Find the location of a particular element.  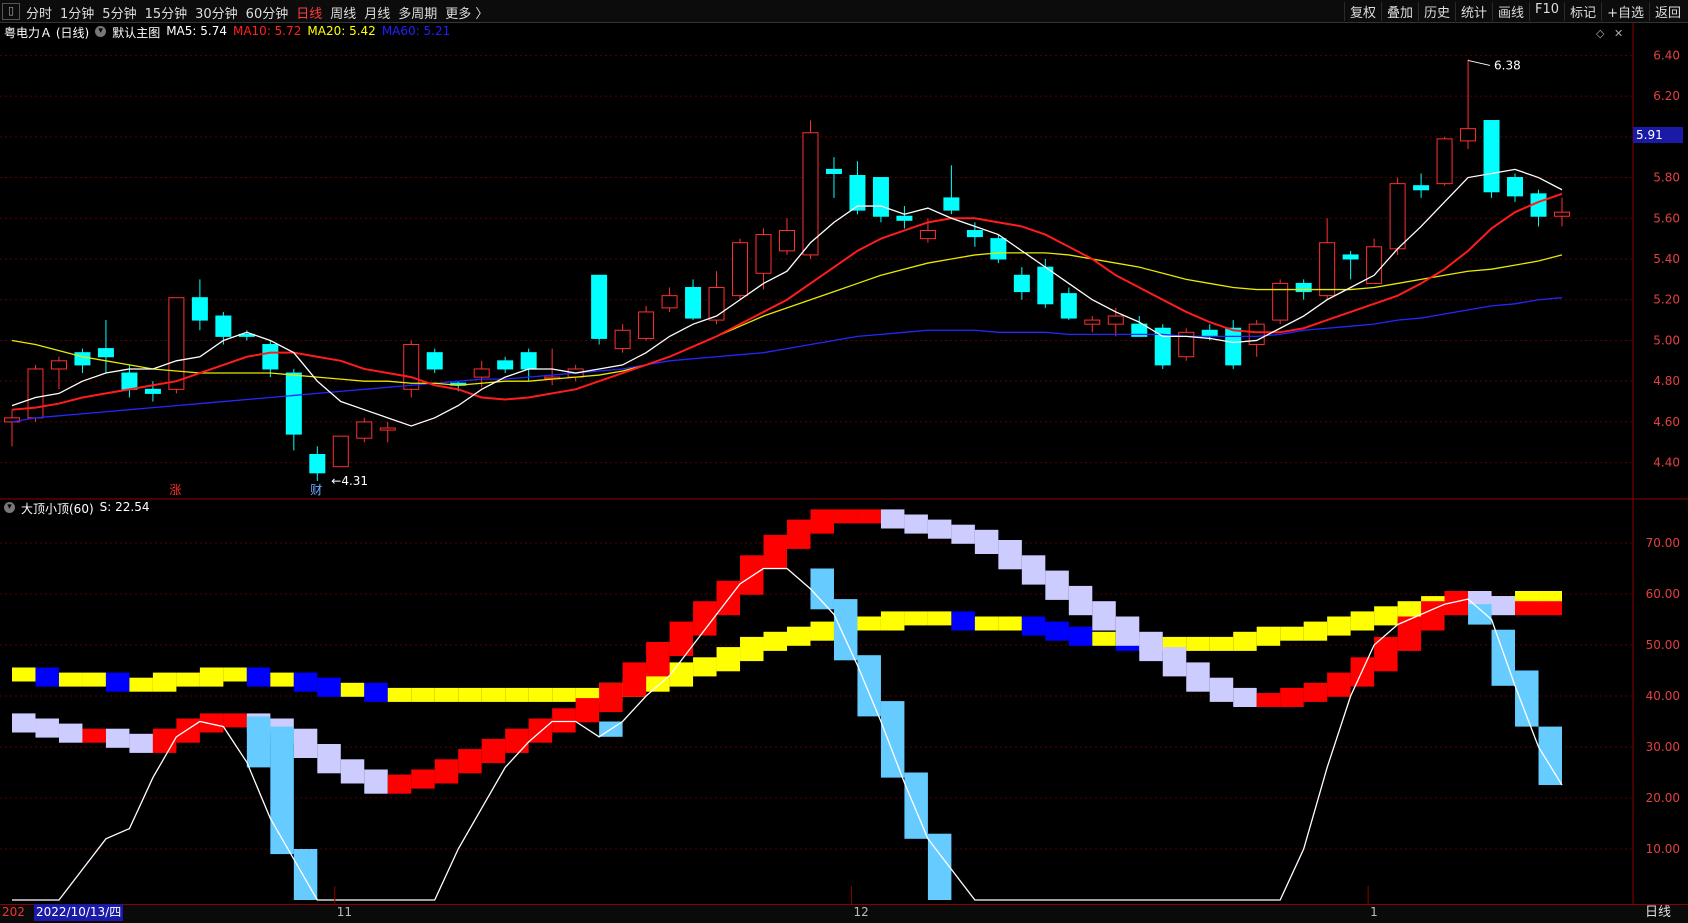

period-item-3: 15分钟 is located at coordinates (166, 12).